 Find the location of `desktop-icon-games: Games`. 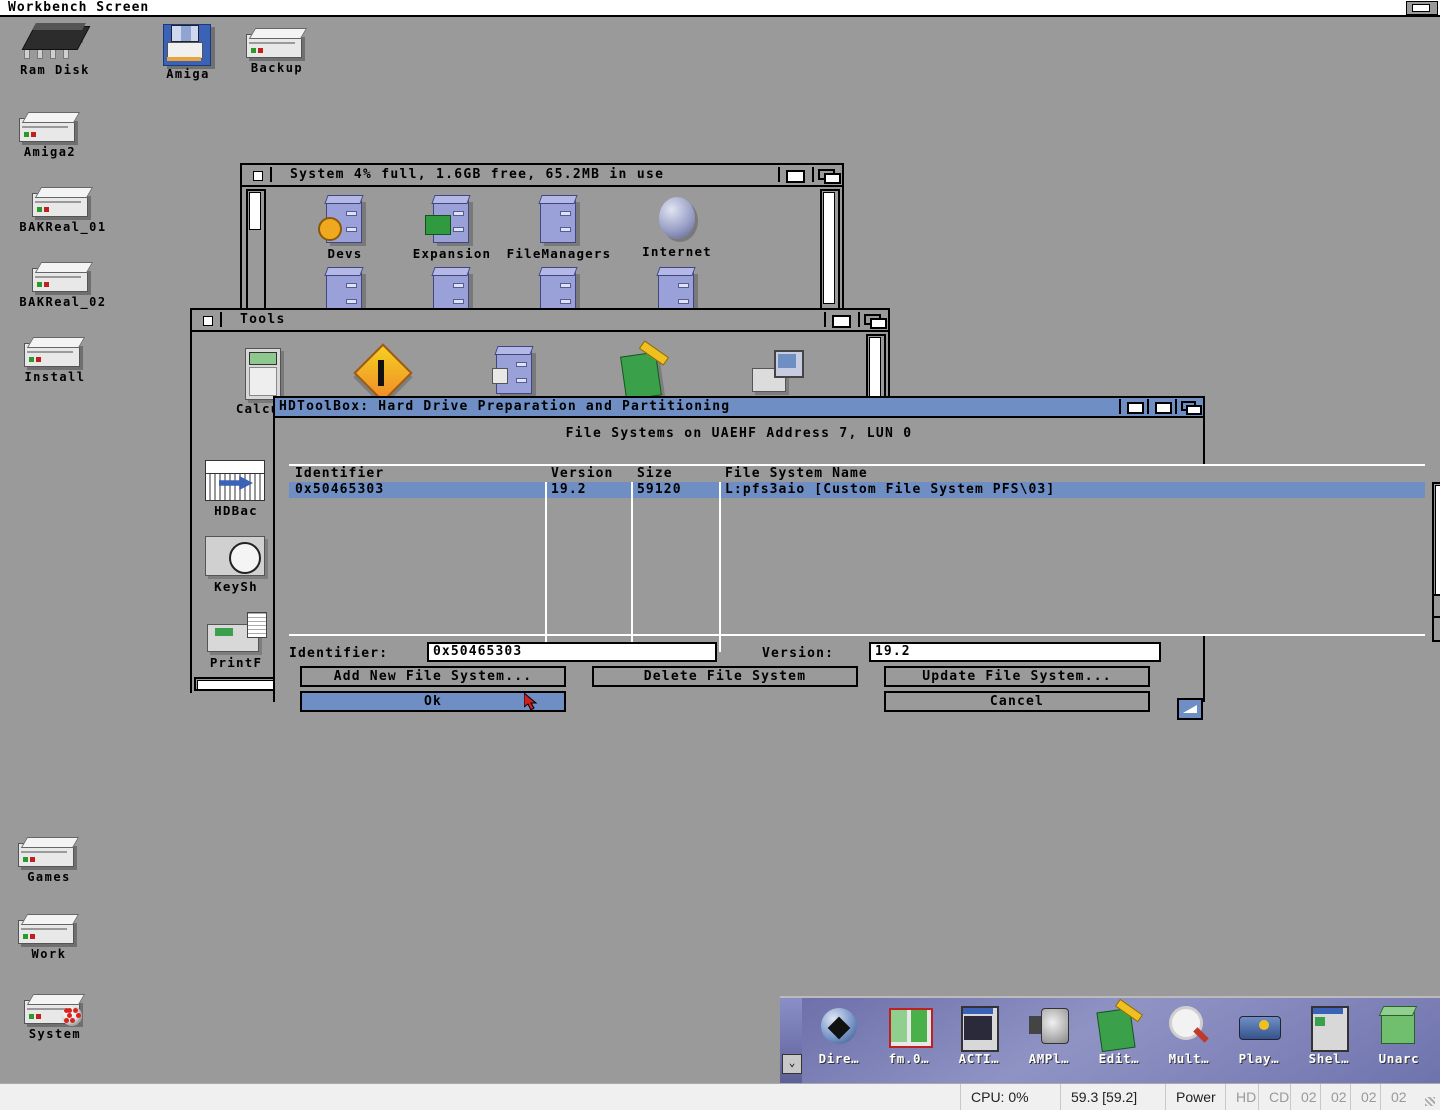

desktop-icon-games: Games is located at coordinates (52, 859).